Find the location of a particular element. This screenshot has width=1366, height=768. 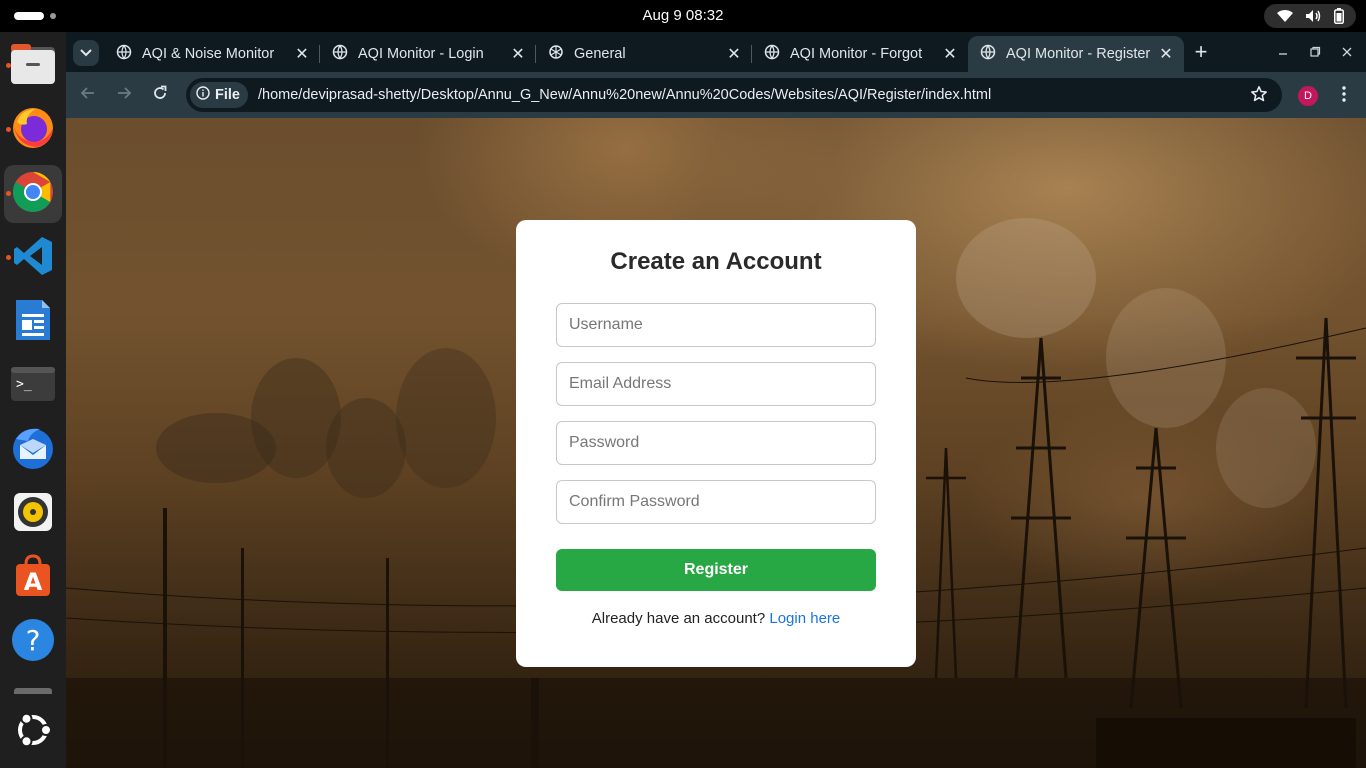

tab-aqi-forgot: AQI Monitor - Forgot ✕ is located at coordinates (860, 54).